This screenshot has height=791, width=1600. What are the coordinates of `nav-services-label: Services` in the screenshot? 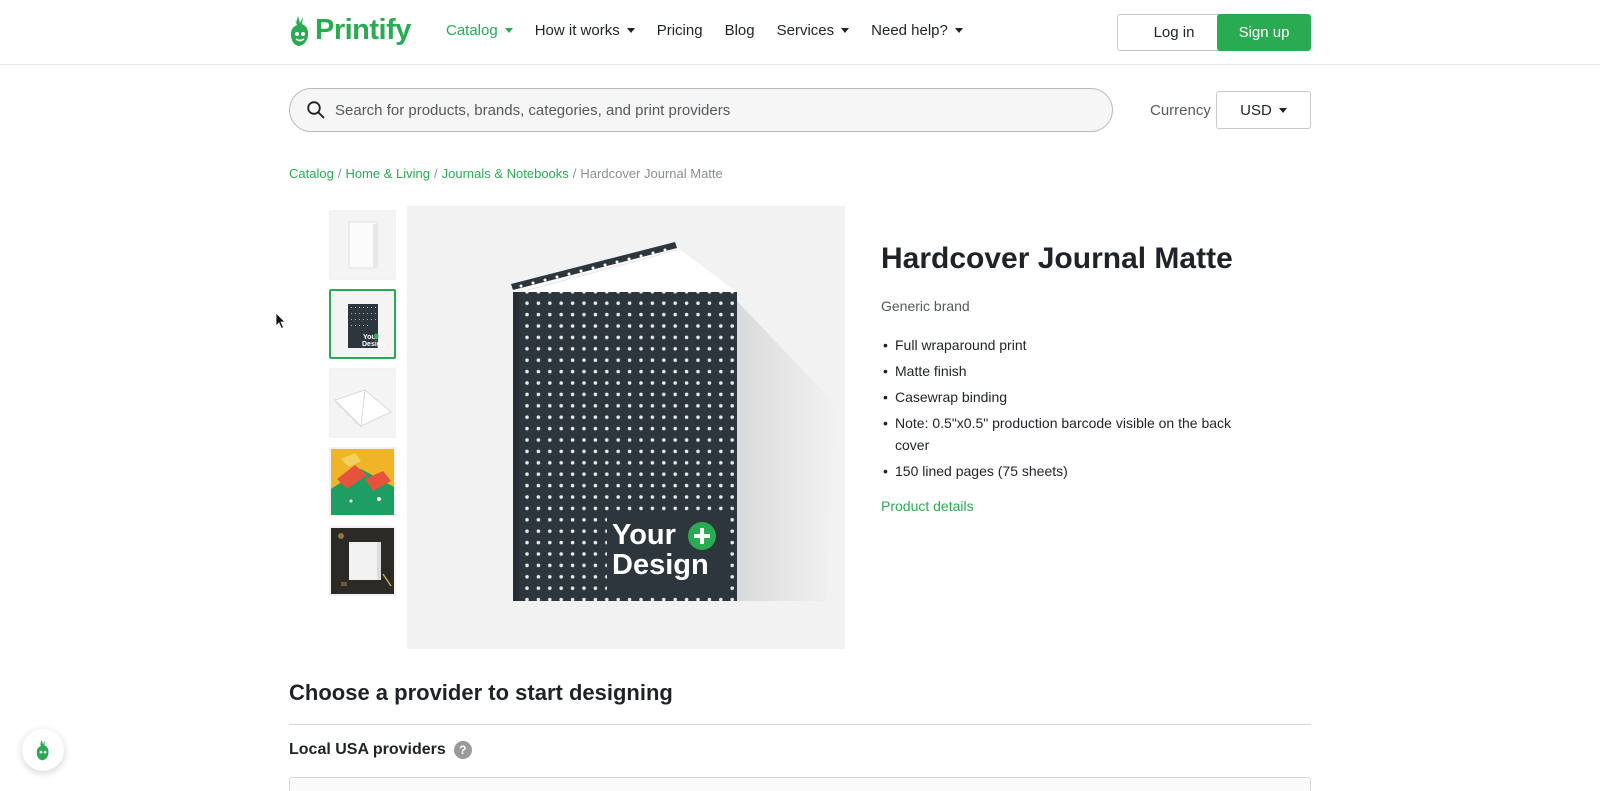 It's located at (805, 30).